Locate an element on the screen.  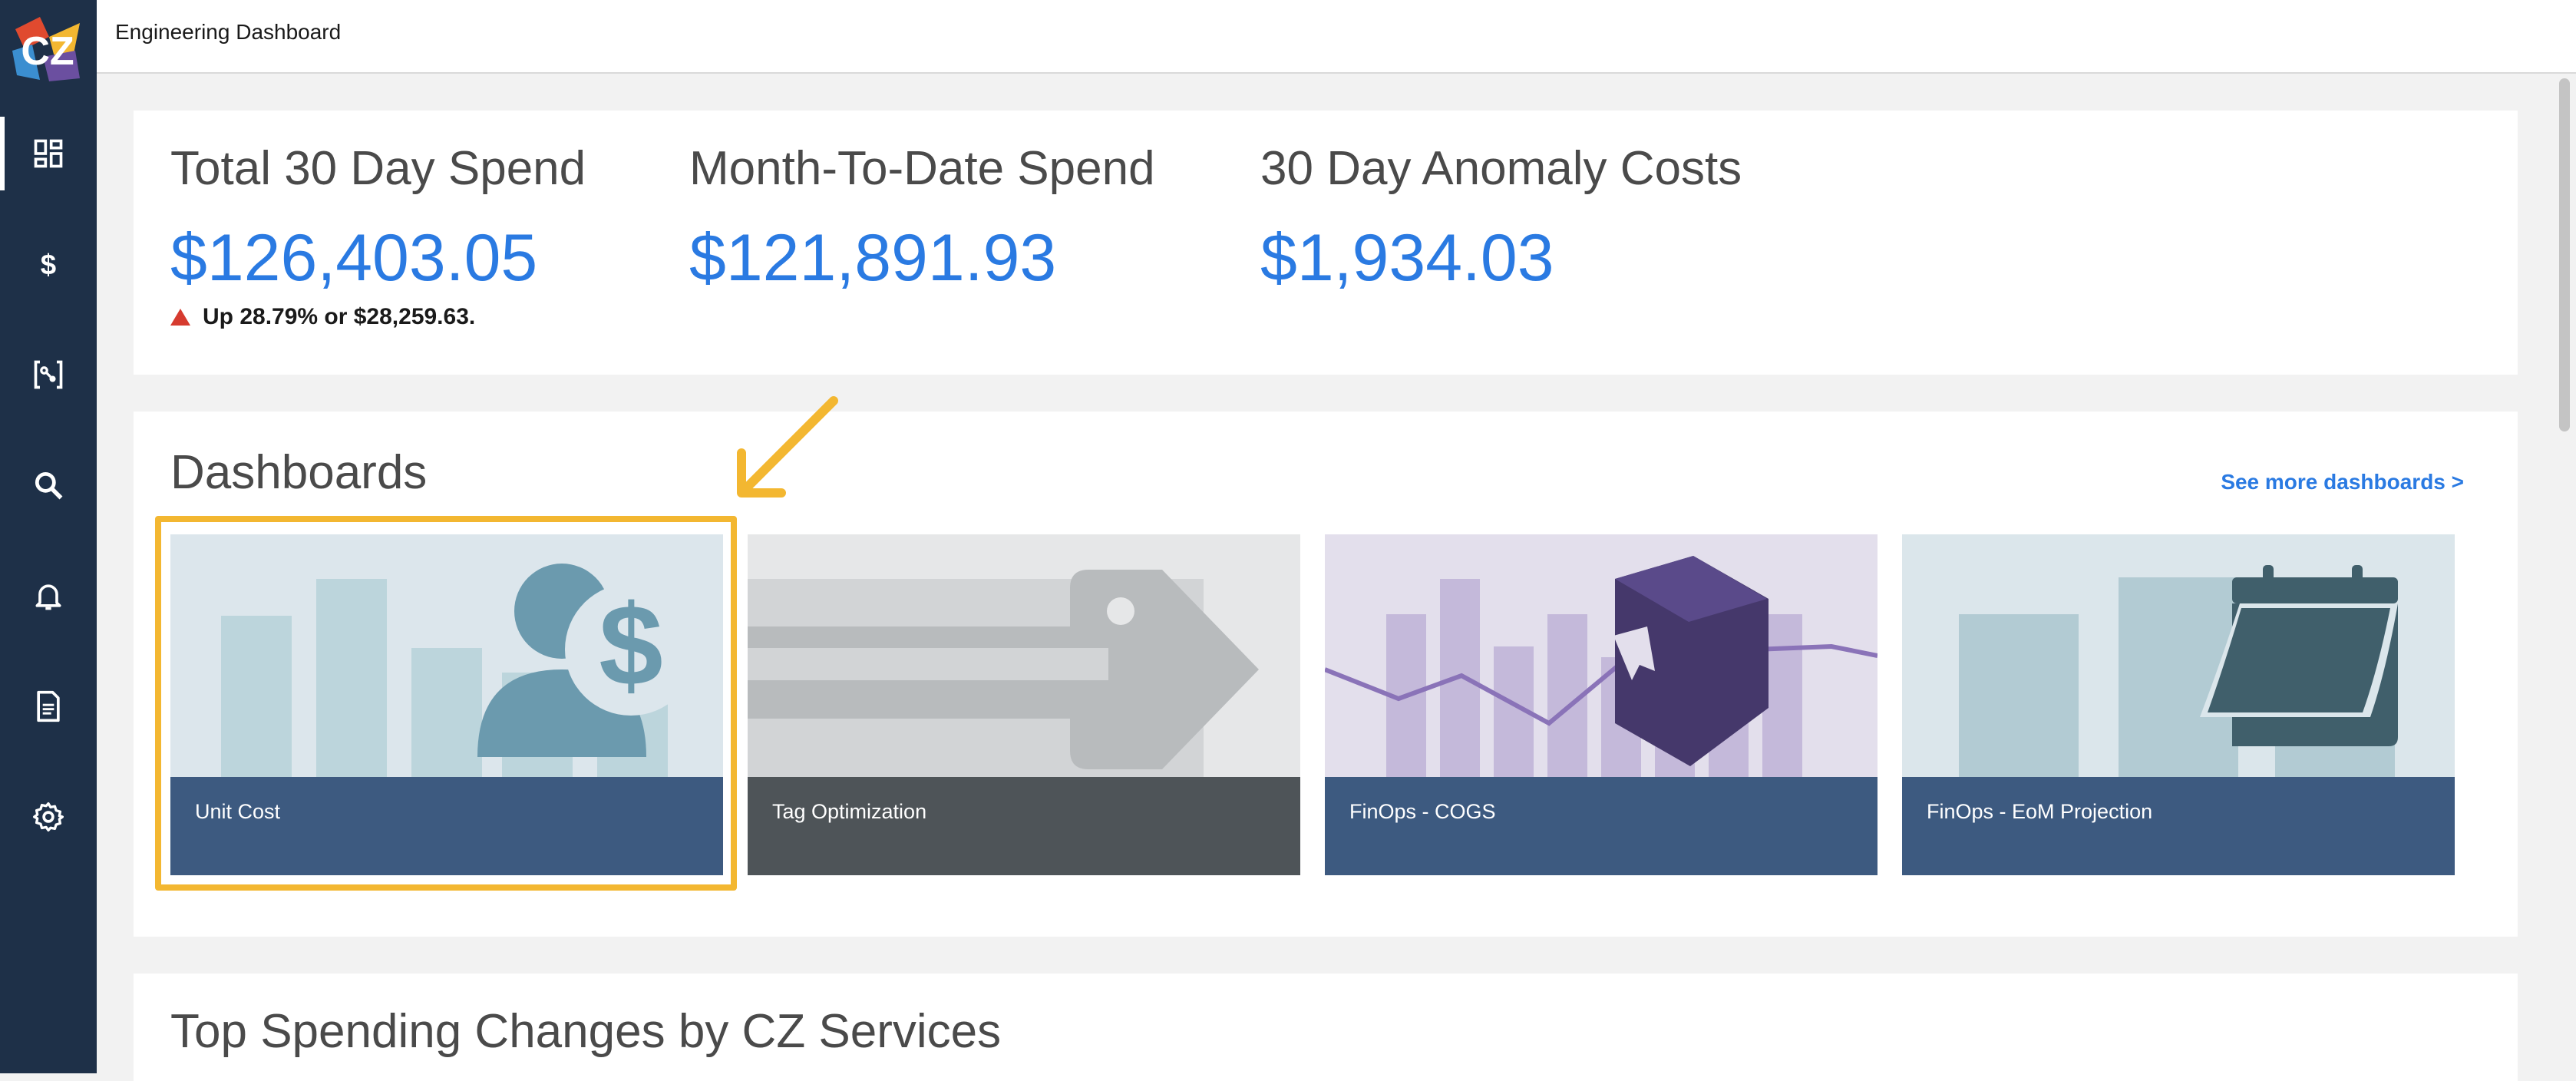
dashboards-title: Dashboards is located at coordinates (299, 472).